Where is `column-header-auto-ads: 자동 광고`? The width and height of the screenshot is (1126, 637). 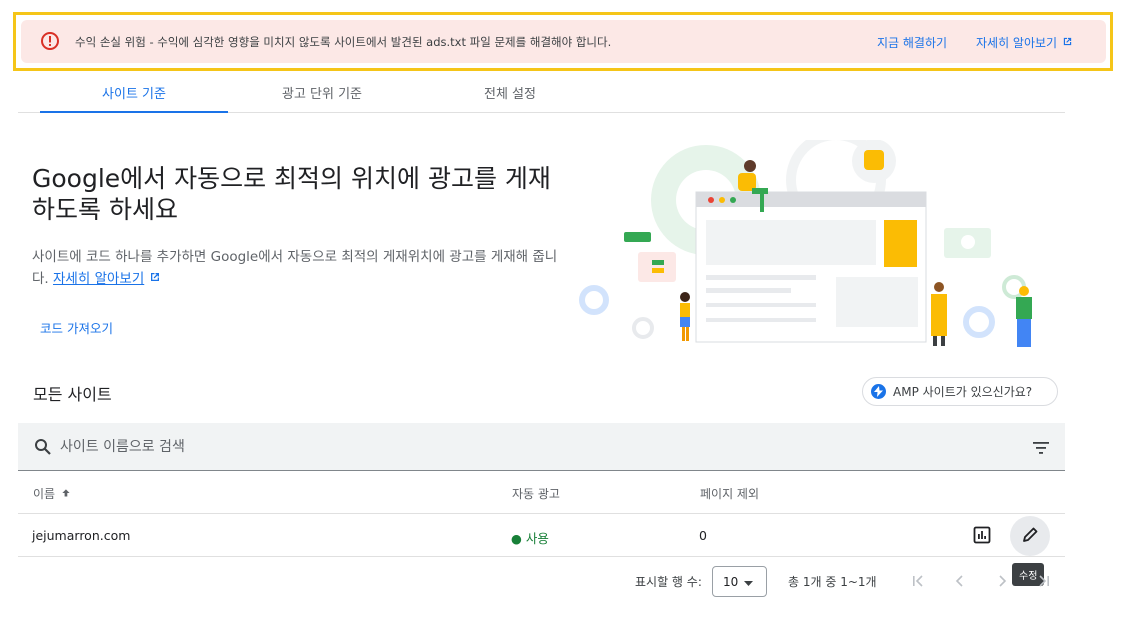 column-header-auto-ads: 자동 광고 is located at coordinates (536, 494).